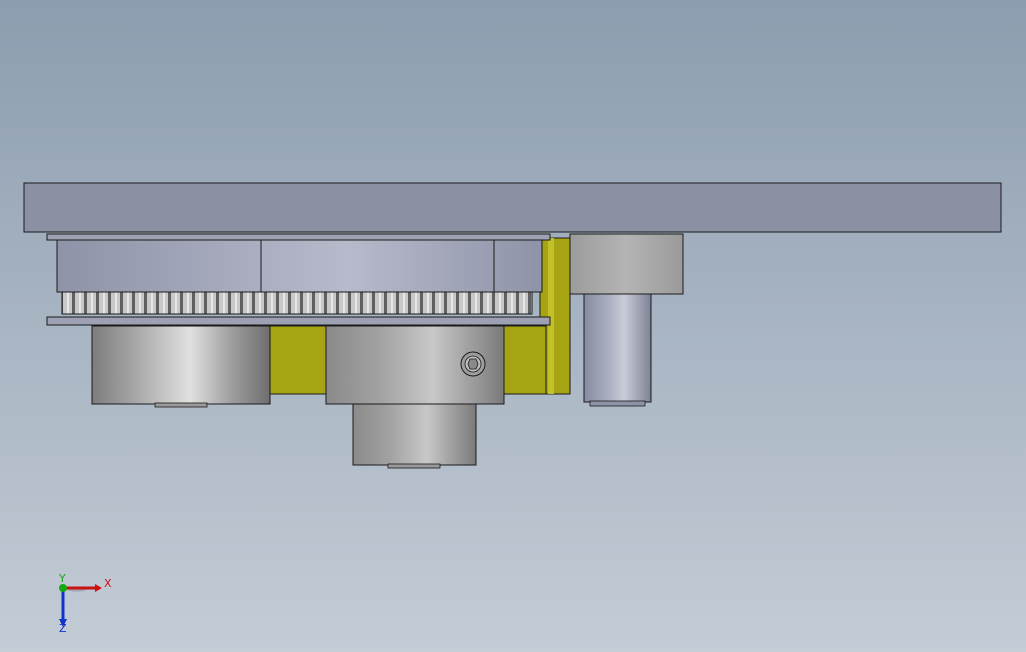 The height and width of the screenshot is (652, 1026). I want to click on triad-label-y: Y, so click(62, 578).